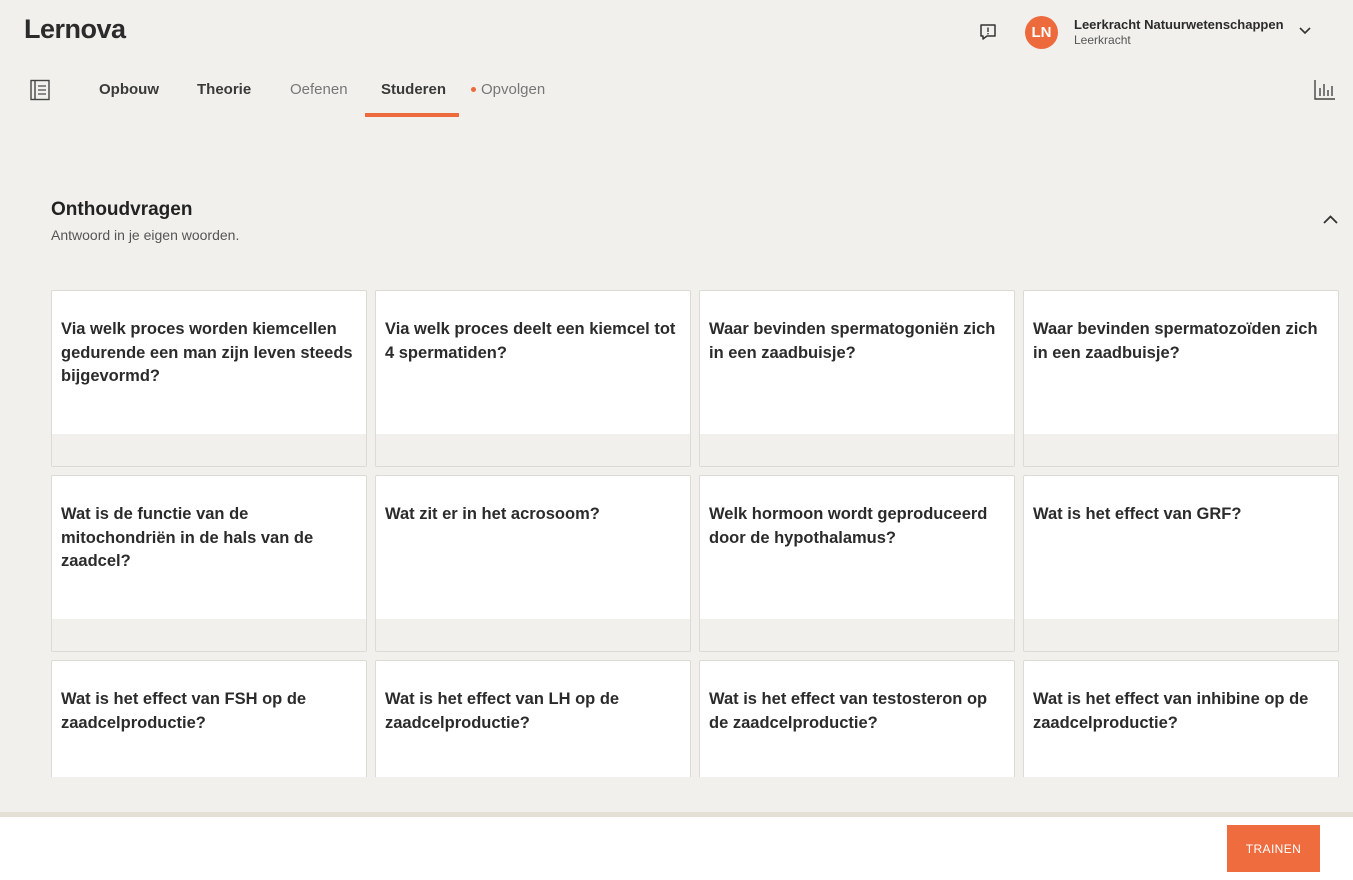 The height and width of the screenshot is (880, 1353). What do you see at coordinates (412, 115) in the screenshot?
I see `active-tab-indicator` at bounding box center [412, 115].